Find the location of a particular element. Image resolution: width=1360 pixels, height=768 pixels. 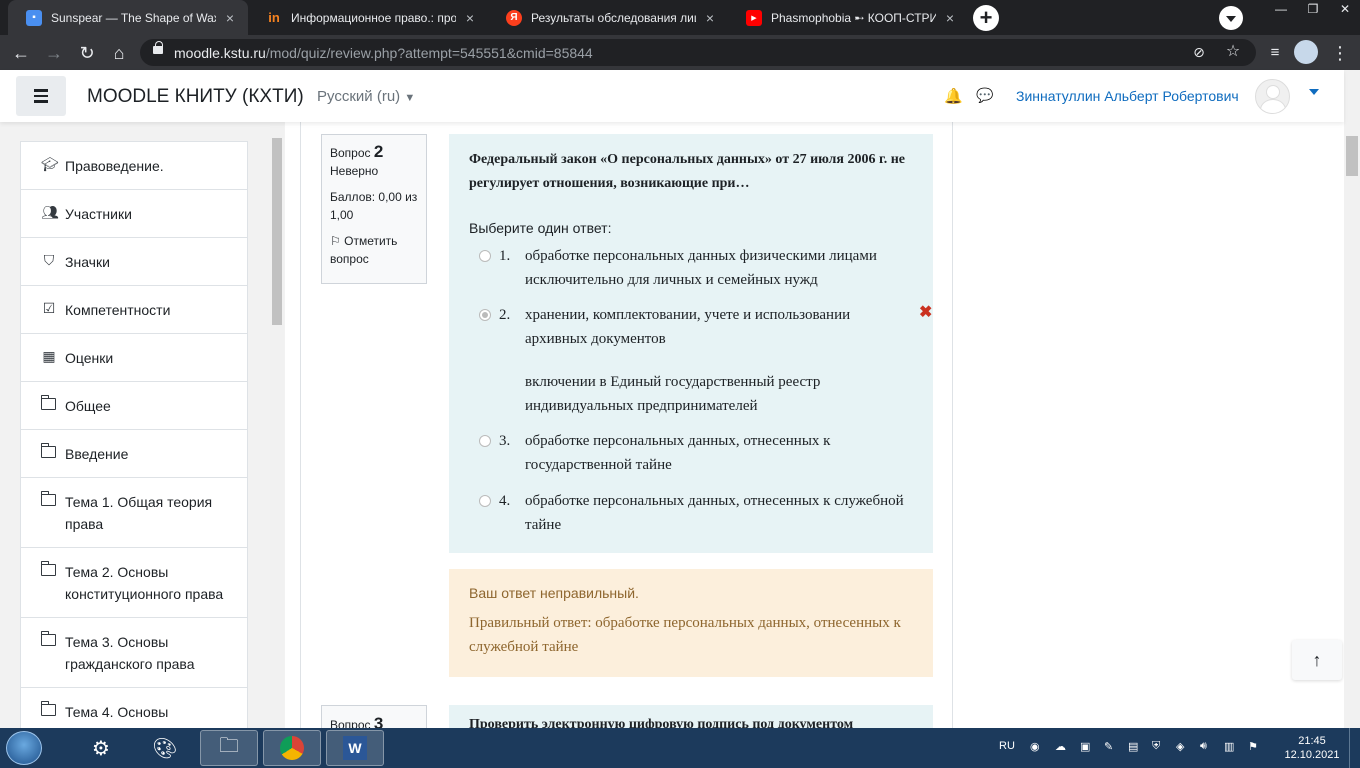

new-tab-button: + is located at coordinates (986, 18).